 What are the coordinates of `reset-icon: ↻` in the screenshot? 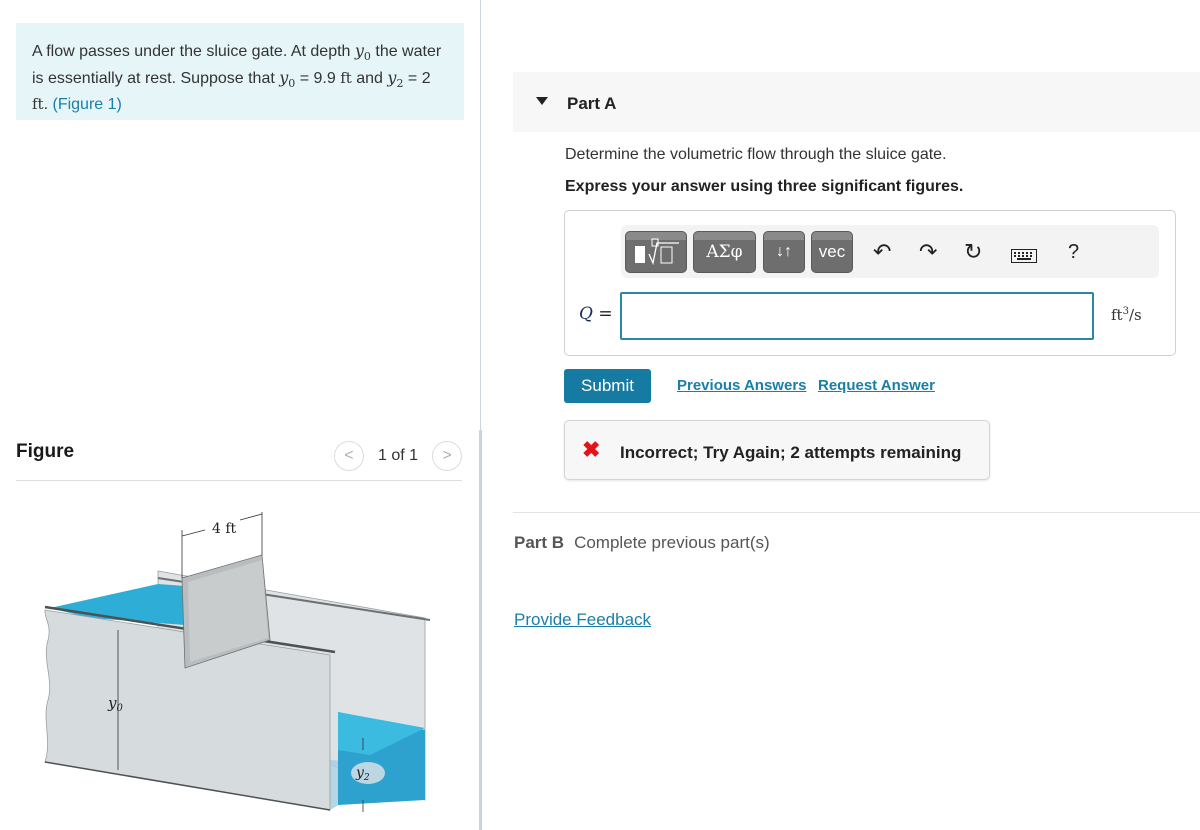 It's located at (973, 252).